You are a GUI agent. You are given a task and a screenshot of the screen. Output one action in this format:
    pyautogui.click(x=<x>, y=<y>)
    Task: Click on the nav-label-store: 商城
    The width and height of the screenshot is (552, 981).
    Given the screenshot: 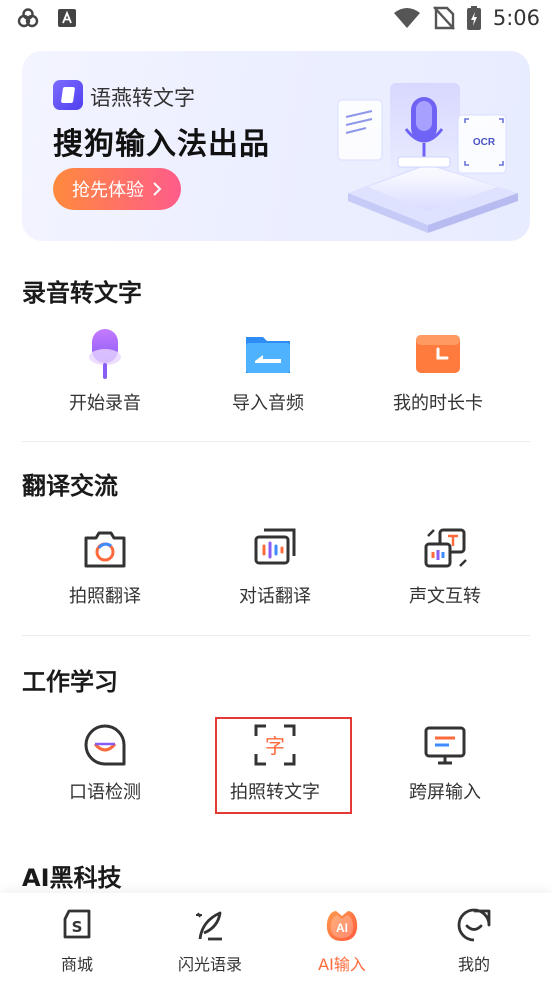 What is the action you would take?
    pyautogui.click(x=76, y=964)
    